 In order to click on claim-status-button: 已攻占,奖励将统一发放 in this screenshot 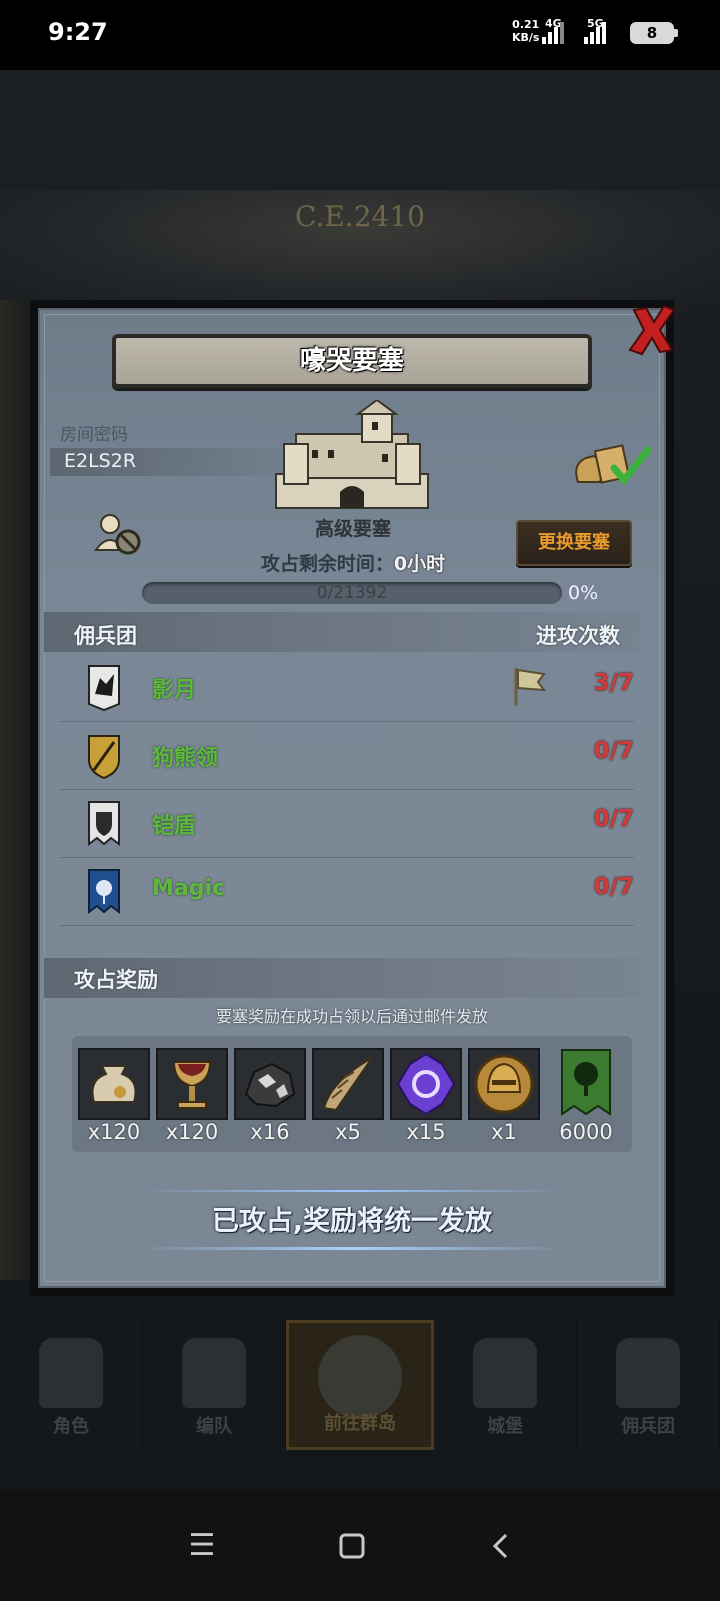, I will do `click(352, 1222)`.